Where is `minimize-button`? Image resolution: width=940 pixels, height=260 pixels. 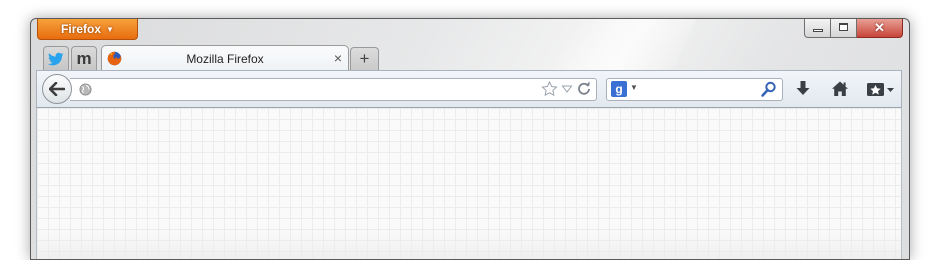 minimize-button is located at coordinates (817, 28).